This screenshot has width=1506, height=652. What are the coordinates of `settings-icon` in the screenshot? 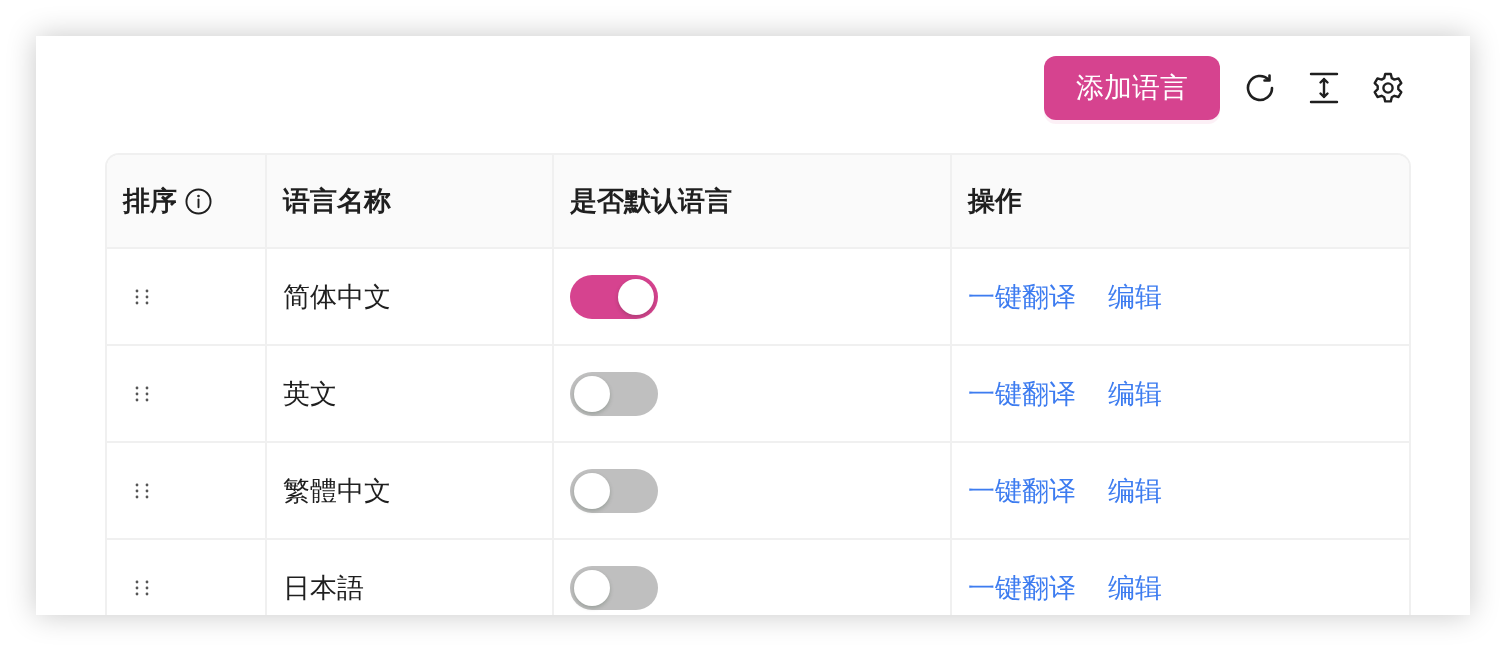 It's located at (1388, 88).